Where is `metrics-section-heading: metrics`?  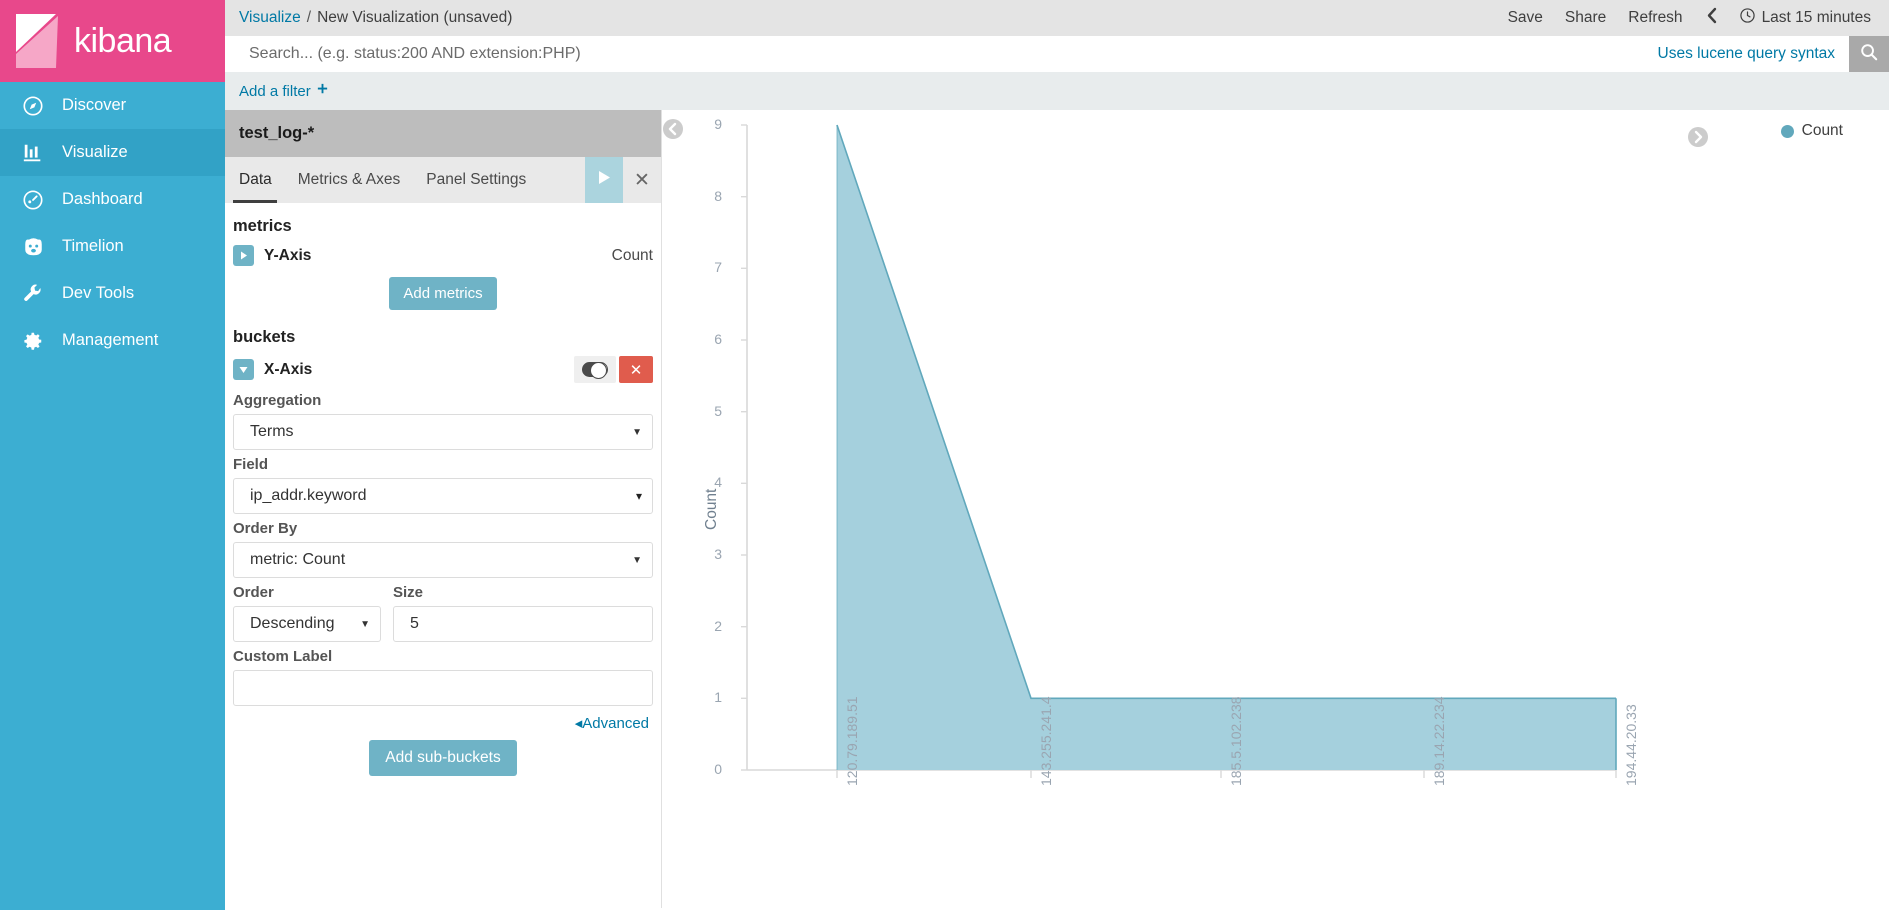 metrics-section-heading: metrics is located at coordinates (262, 226).